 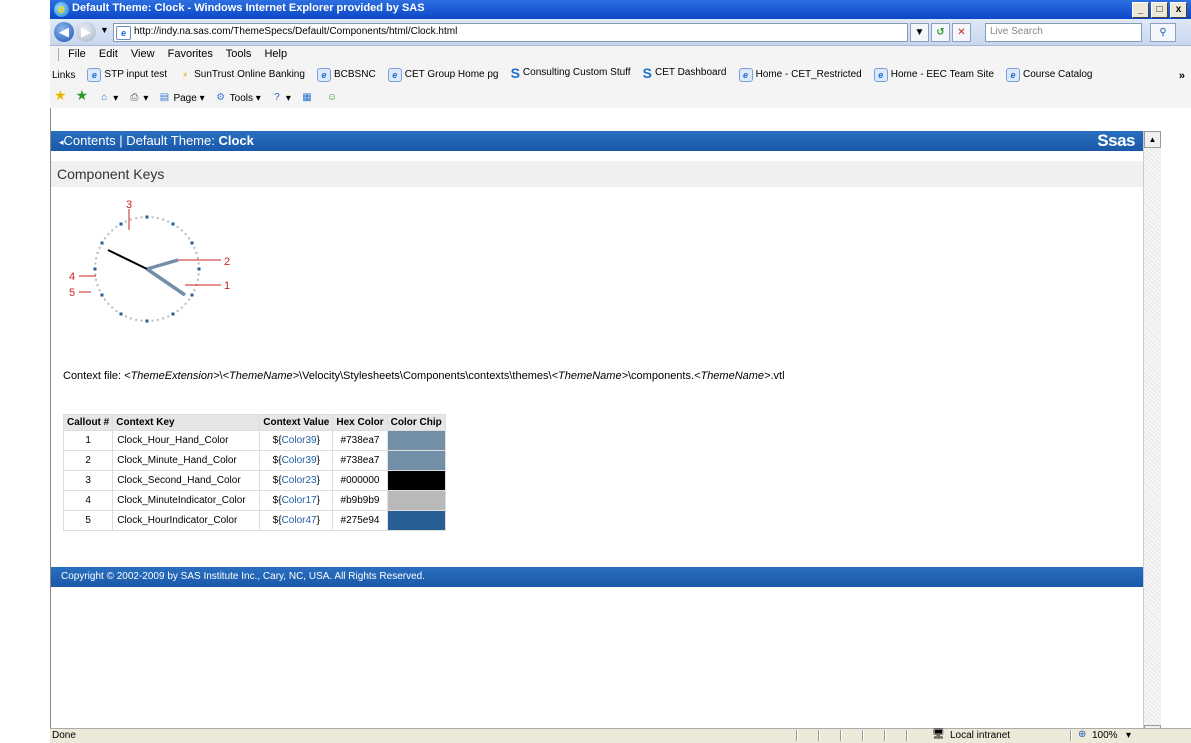 I want to click on context-value-cell: ${Color39}, so click(x=296, y=460).